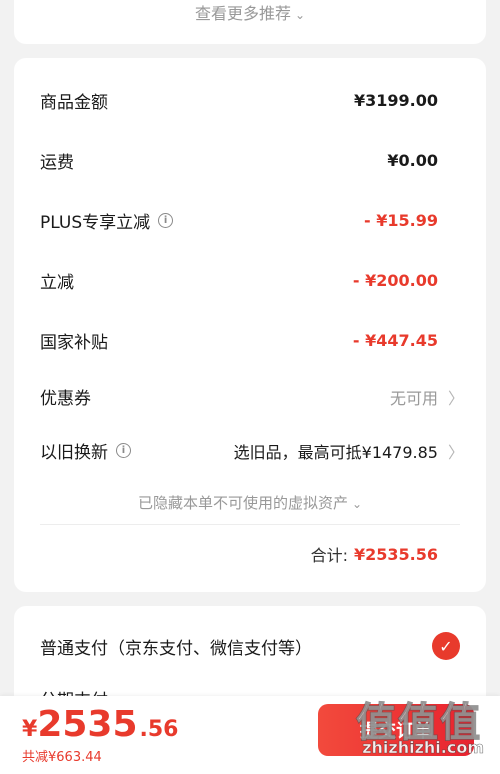 This screenshot has width=500, height=774. Describe the element at coordinates (74, 103) in the screenshot. I see `goods-amount-label: 商品金额` at that location.